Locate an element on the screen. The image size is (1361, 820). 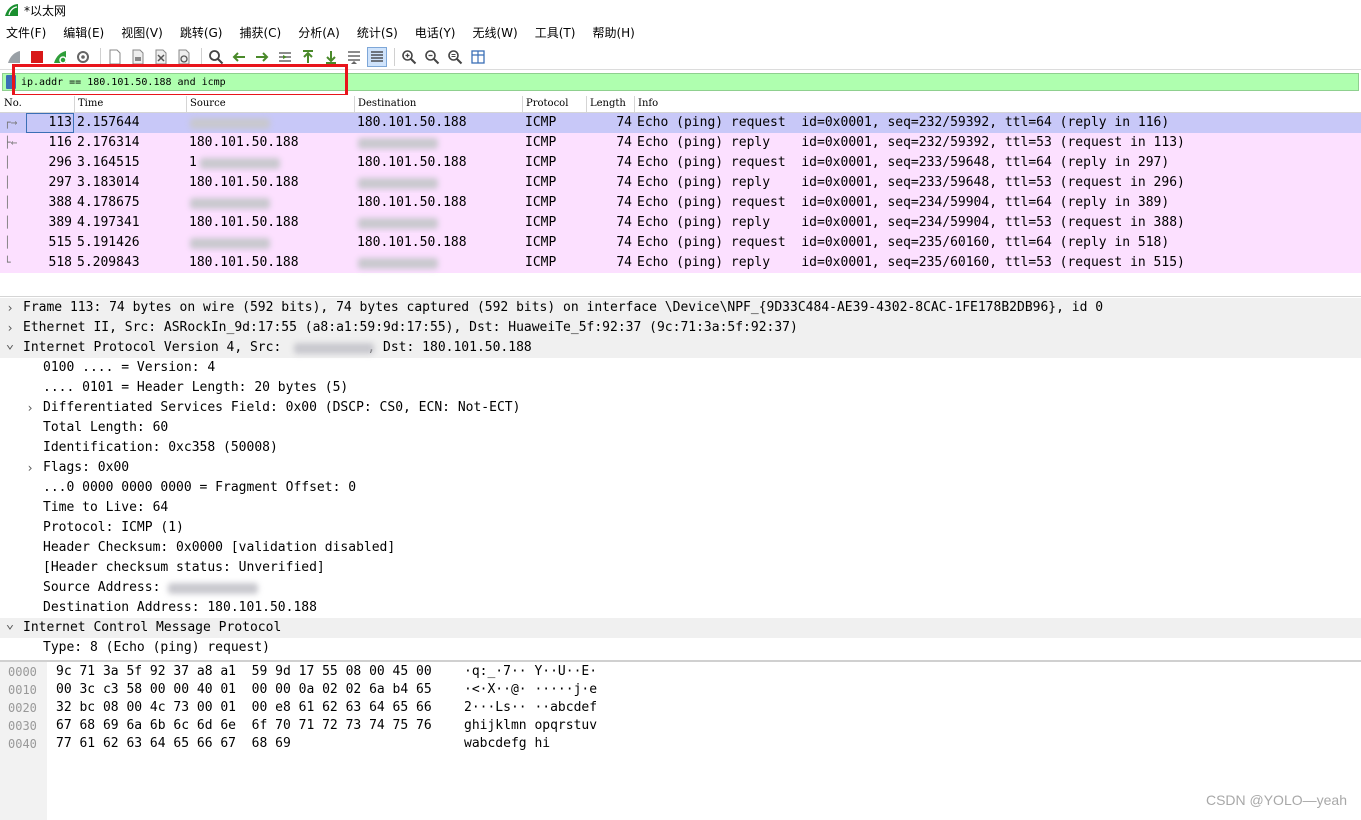
filter-bookmark-icon is located at coordinates (11, 82).